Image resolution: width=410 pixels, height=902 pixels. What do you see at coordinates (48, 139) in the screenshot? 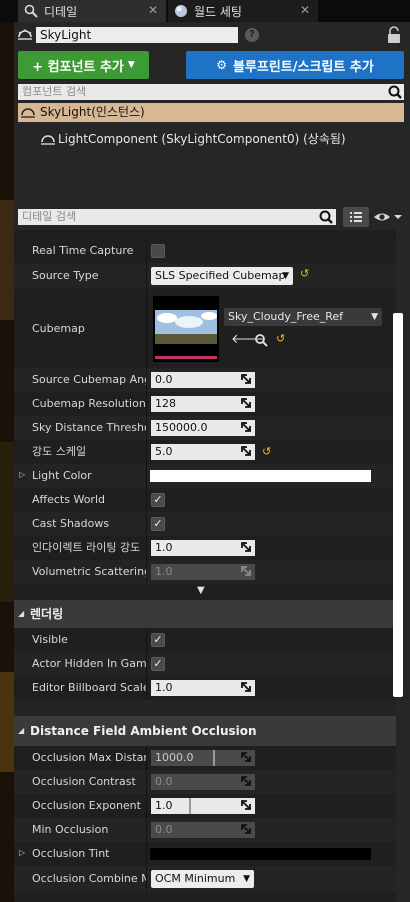
I see `skylight-component-icon` at bounding box center [48, 139].